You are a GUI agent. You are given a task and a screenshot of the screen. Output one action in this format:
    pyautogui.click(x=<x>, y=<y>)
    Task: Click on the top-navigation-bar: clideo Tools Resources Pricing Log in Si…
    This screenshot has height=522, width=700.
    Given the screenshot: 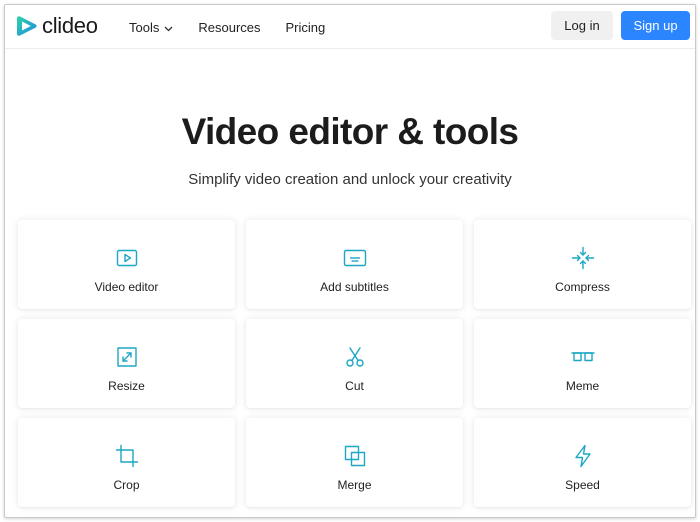 What is the action you would take?
    pyautogui.click(x=350, y=27)
    